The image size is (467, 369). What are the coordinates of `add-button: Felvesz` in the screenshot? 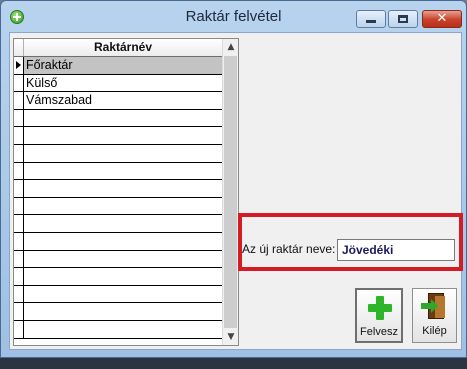 It's located at (379, 315).